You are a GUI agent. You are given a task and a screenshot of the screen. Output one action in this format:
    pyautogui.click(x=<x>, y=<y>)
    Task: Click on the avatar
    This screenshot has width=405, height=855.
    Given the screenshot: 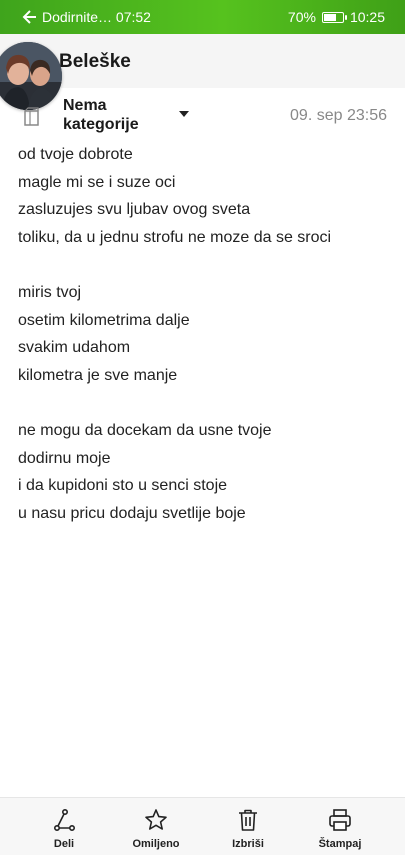 What is the action you would take?
    pyautogui.click(x=31, y=76)
    